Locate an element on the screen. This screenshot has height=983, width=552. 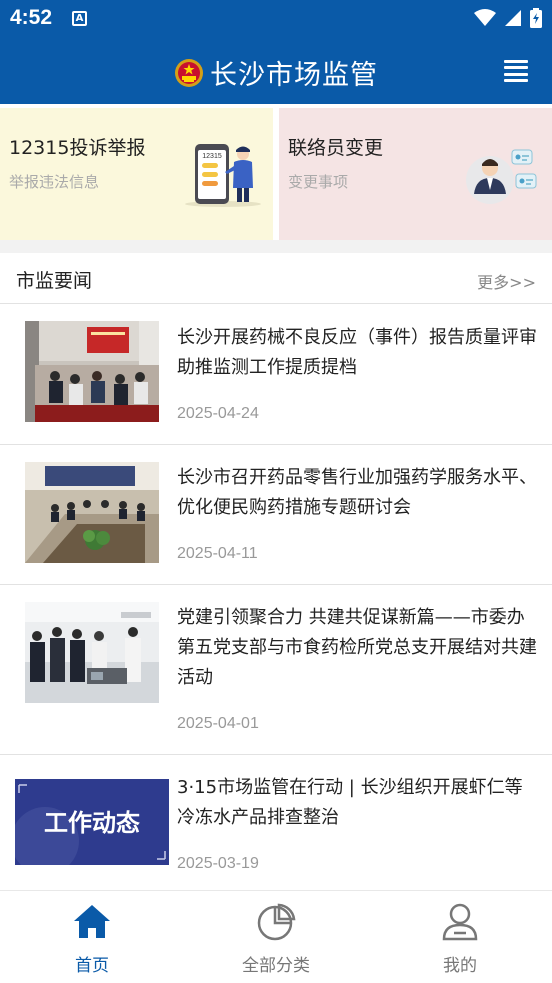
nav-tab-home: 首页 is located at coordinates (92, 939).